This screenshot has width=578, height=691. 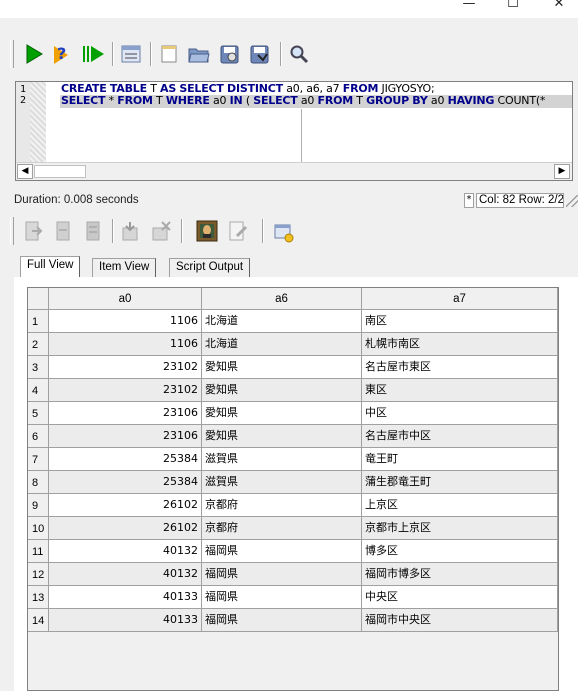 I want to click on table-cell: 札幌市南区, so click(x=460, y=344).